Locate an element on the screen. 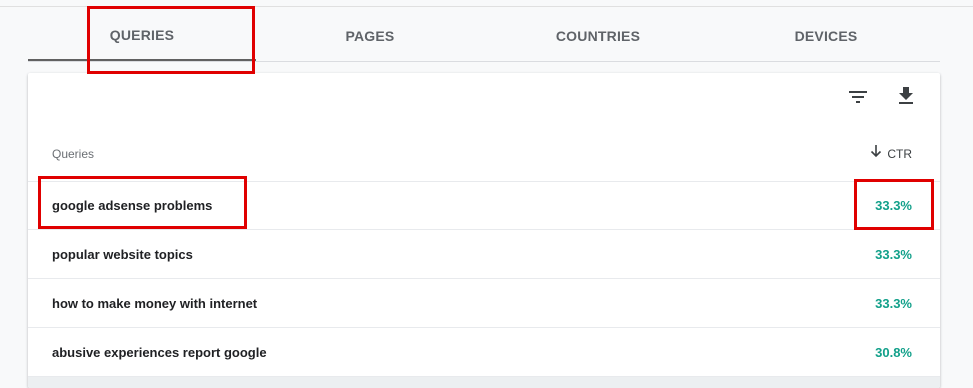 This screenshot has height=388, width=973. ctr-value: 30.8% is located at coordinates (893, 352).